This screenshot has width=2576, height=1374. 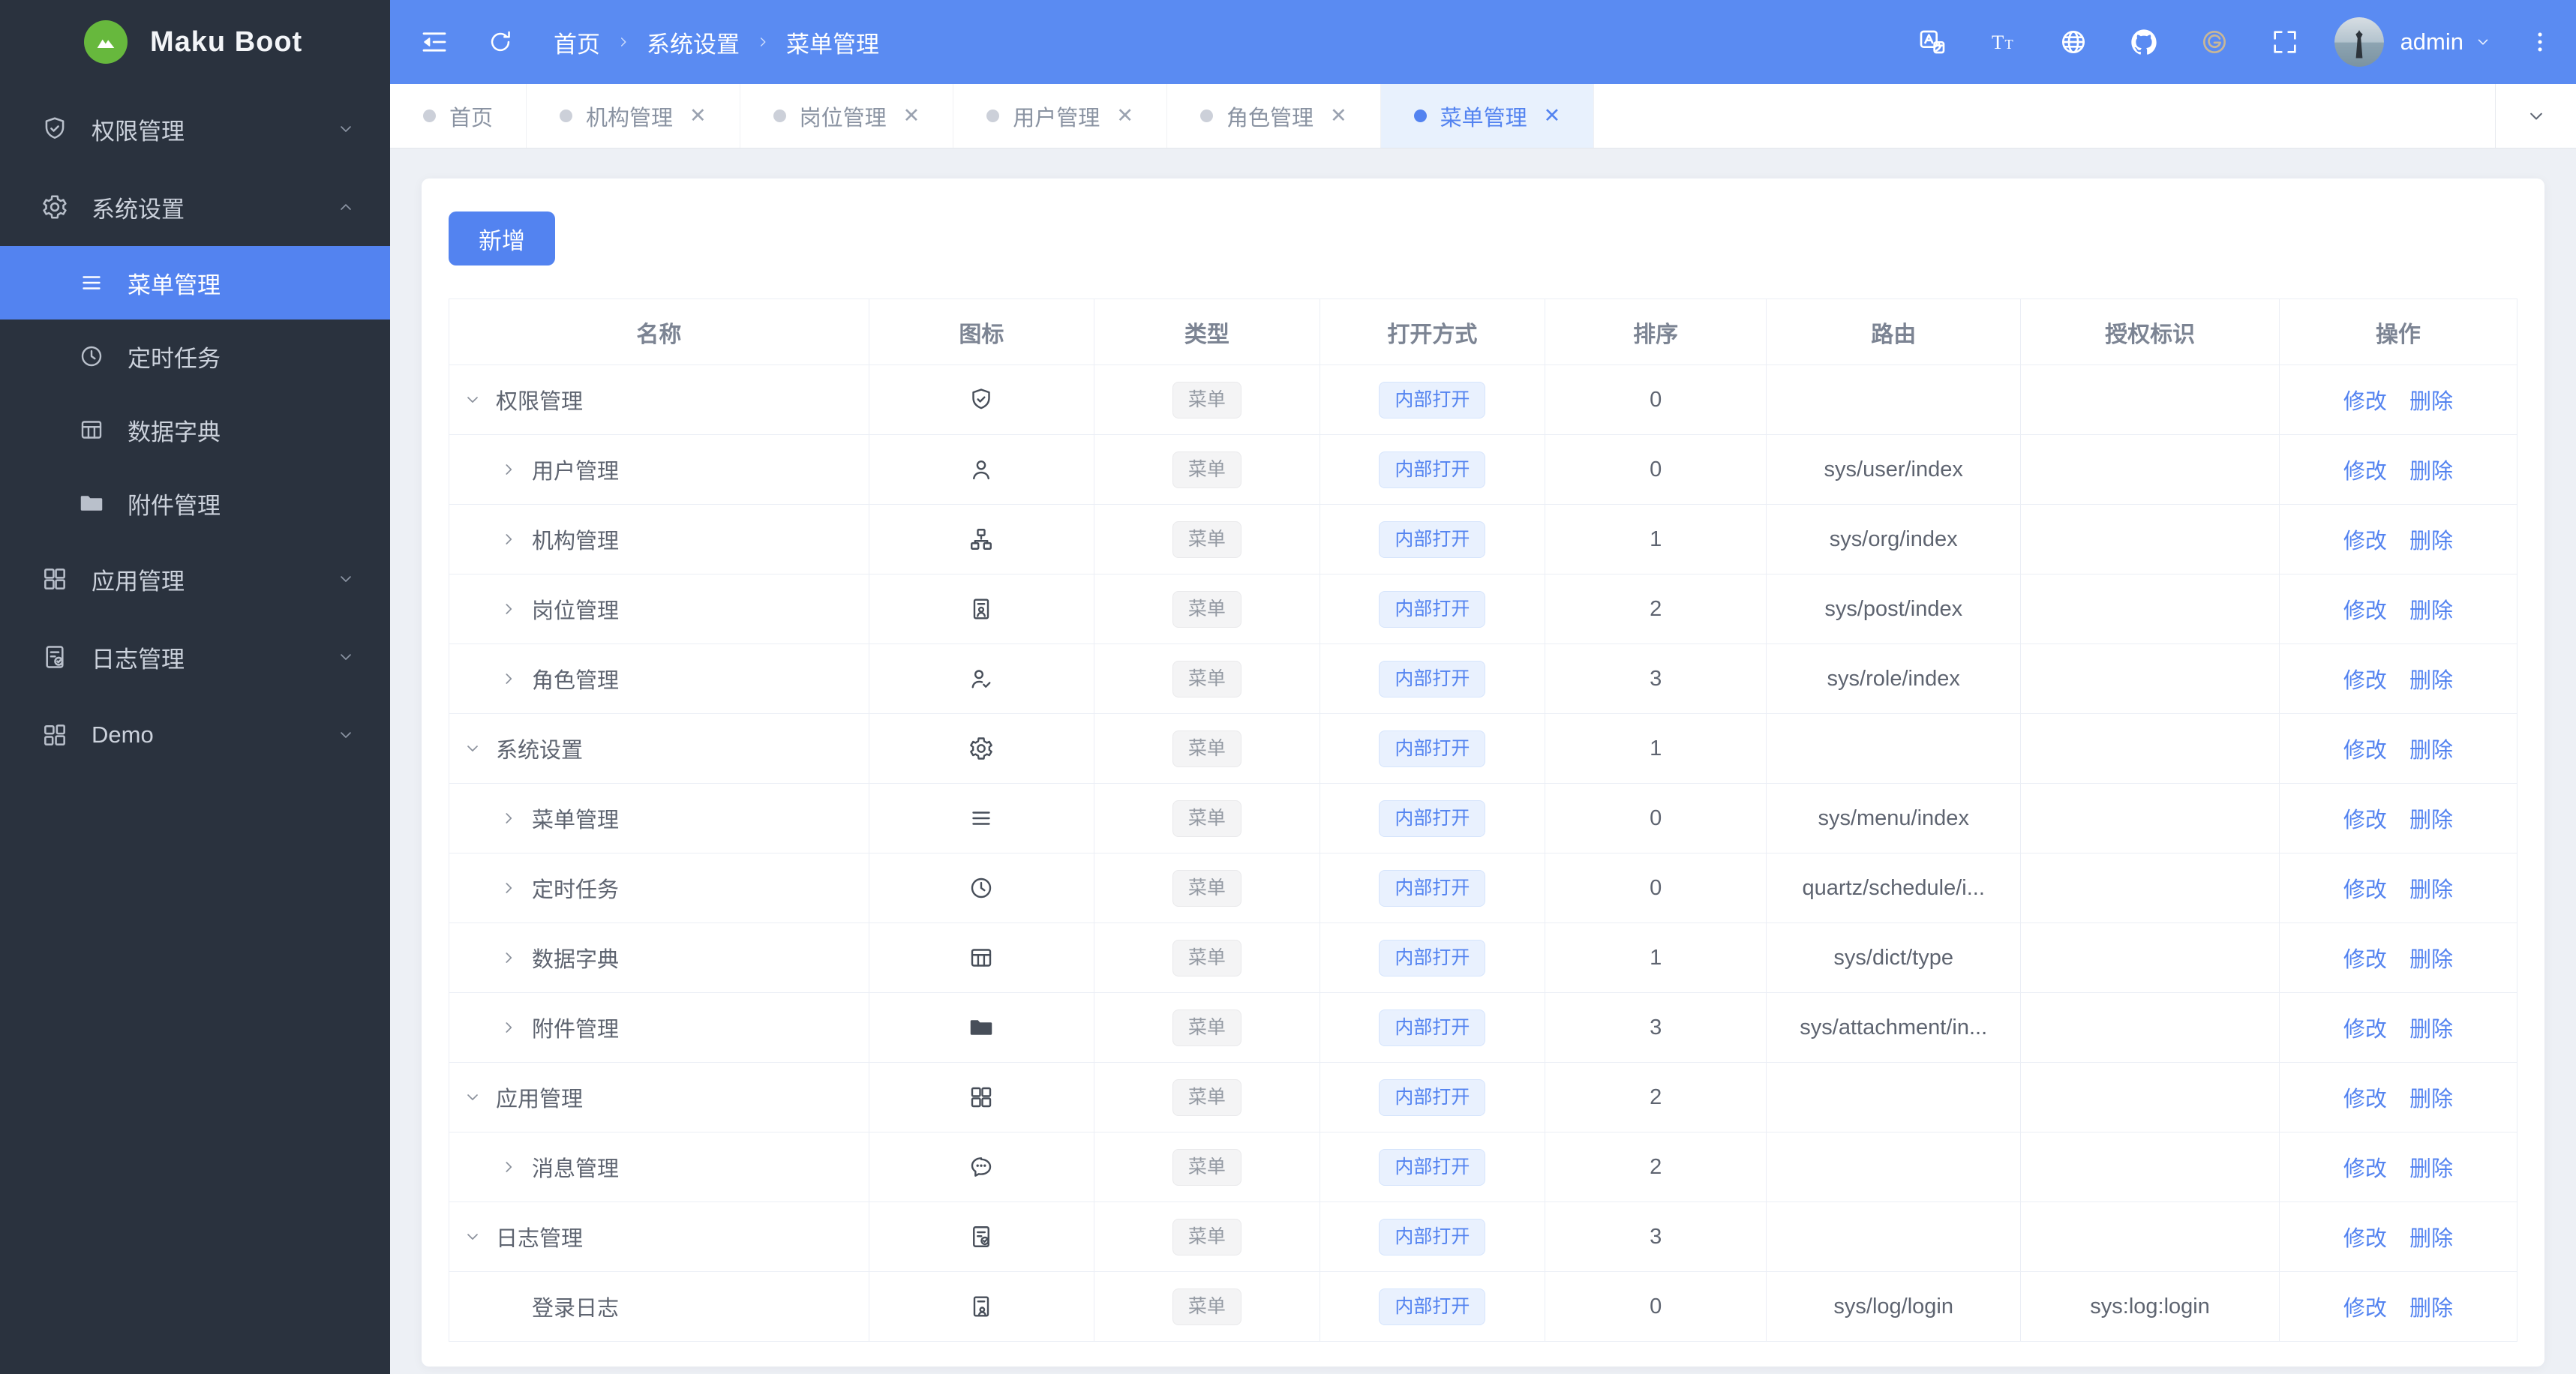 I want to click on breadcrumb-item: 系统设置, so click(x=693, y=42).